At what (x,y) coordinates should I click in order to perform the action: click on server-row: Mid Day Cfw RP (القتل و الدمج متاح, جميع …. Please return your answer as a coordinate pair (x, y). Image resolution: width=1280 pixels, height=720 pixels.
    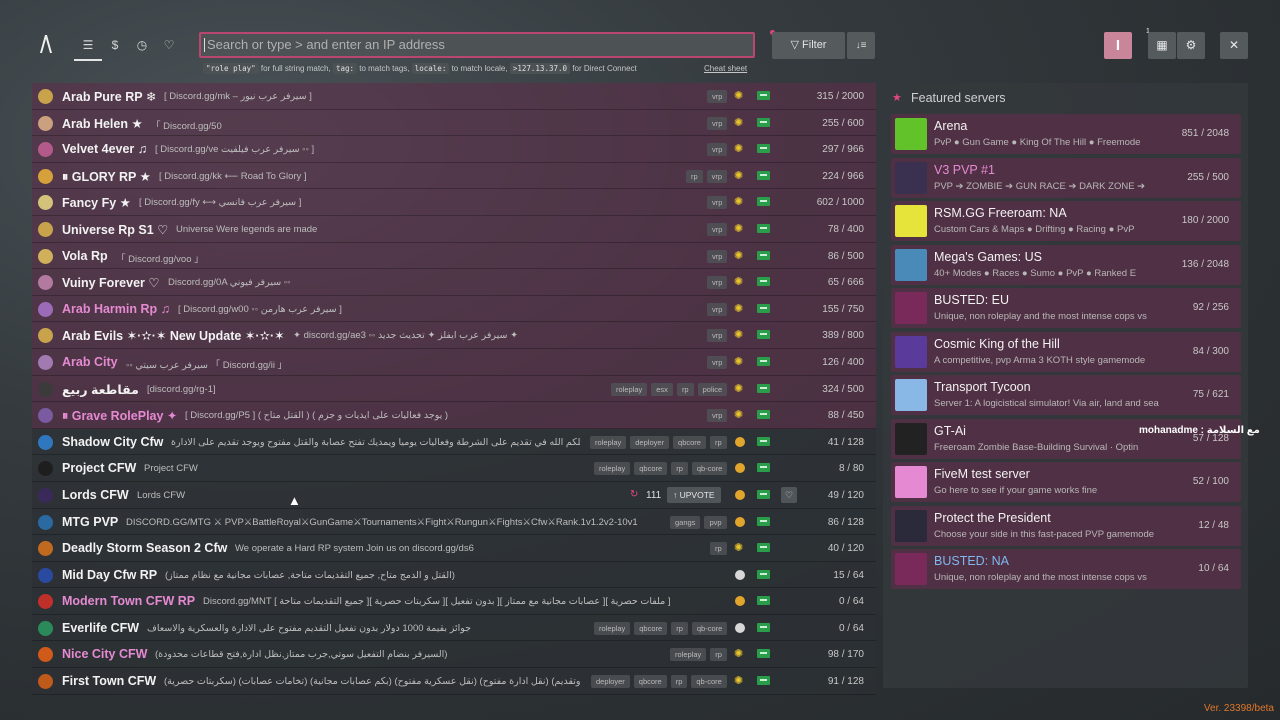
    Looking at the image, I should click on (454, 575).